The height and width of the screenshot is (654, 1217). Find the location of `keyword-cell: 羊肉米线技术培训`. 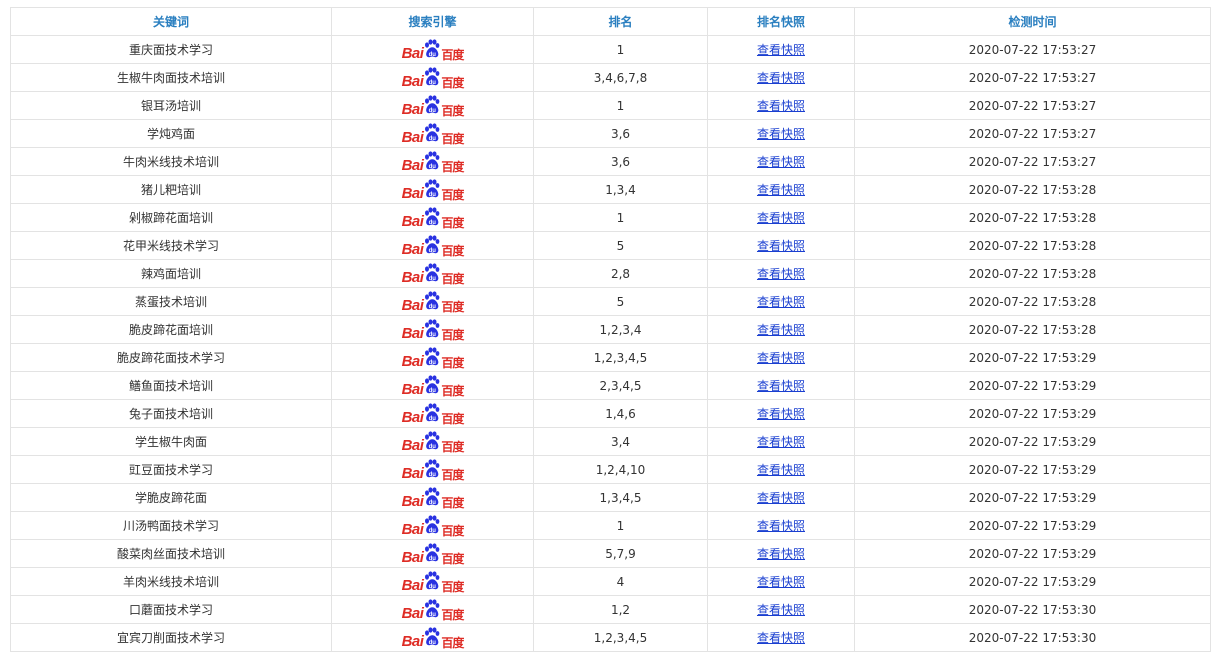

keyword-cell: 羊肉米线技术培训 is located at coordinates (171, 581).